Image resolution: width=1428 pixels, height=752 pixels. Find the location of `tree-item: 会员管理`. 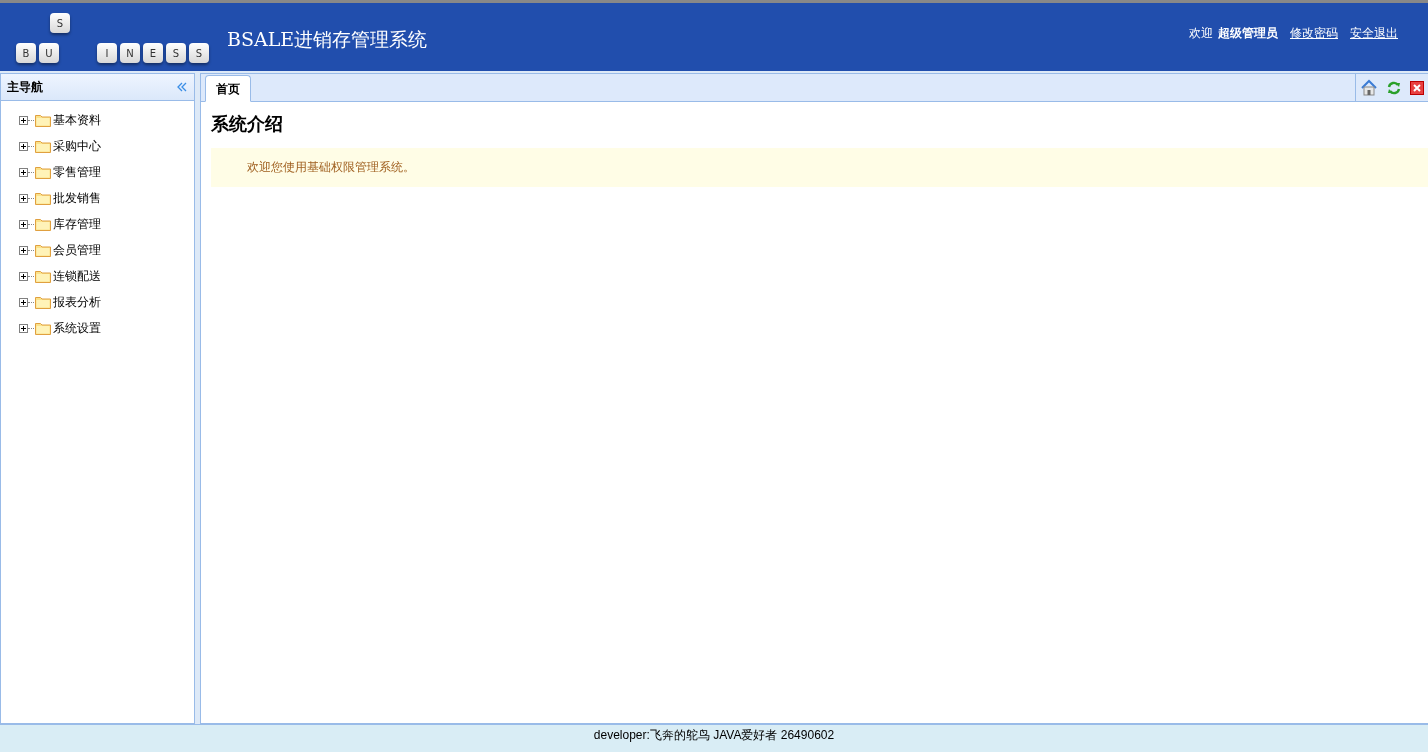

tree-item: 会员管理 is located at coordinates (106, 250).